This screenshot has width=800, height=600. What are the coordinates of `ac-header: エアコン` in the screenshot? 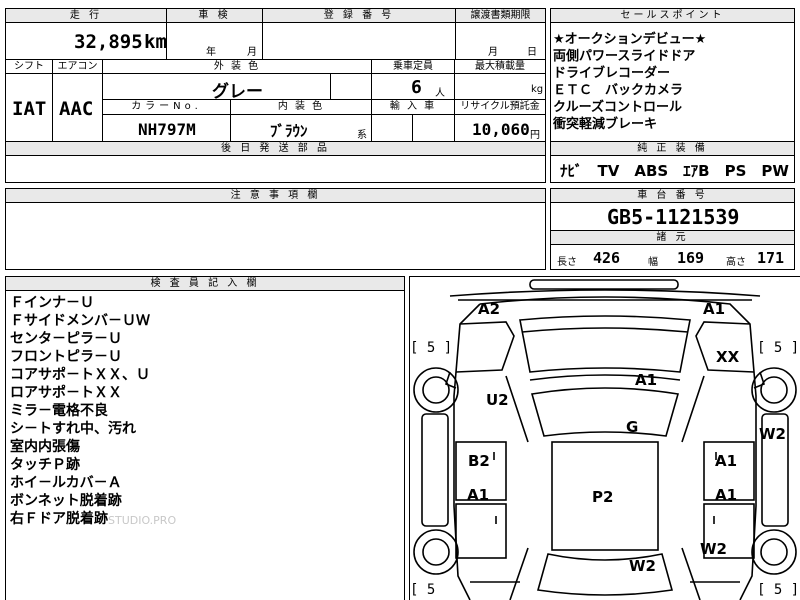 It's located at (77, 66).